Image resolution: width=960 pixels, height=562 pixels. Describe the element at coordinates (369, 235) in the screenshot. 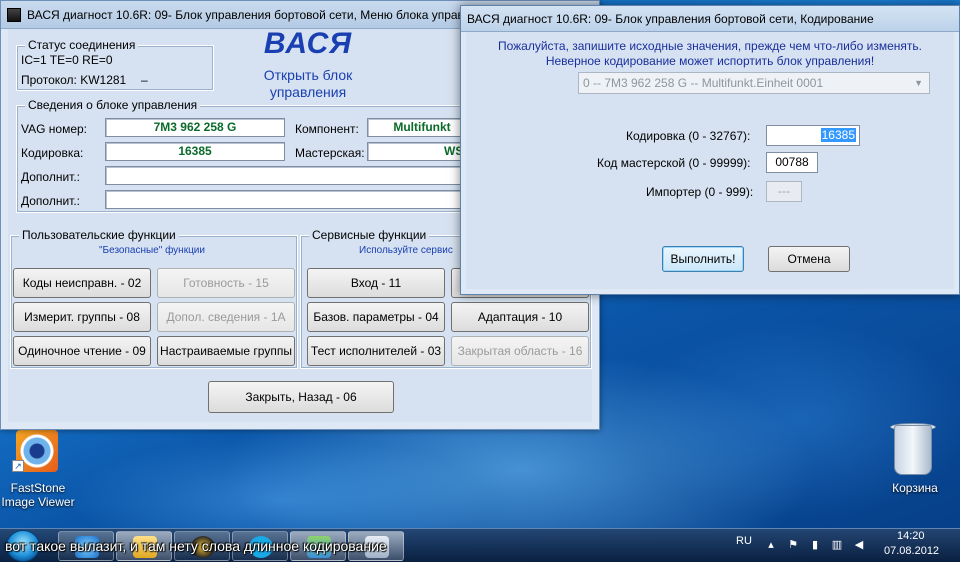

I see `service-functions-title: Сервисные функции` at that location.